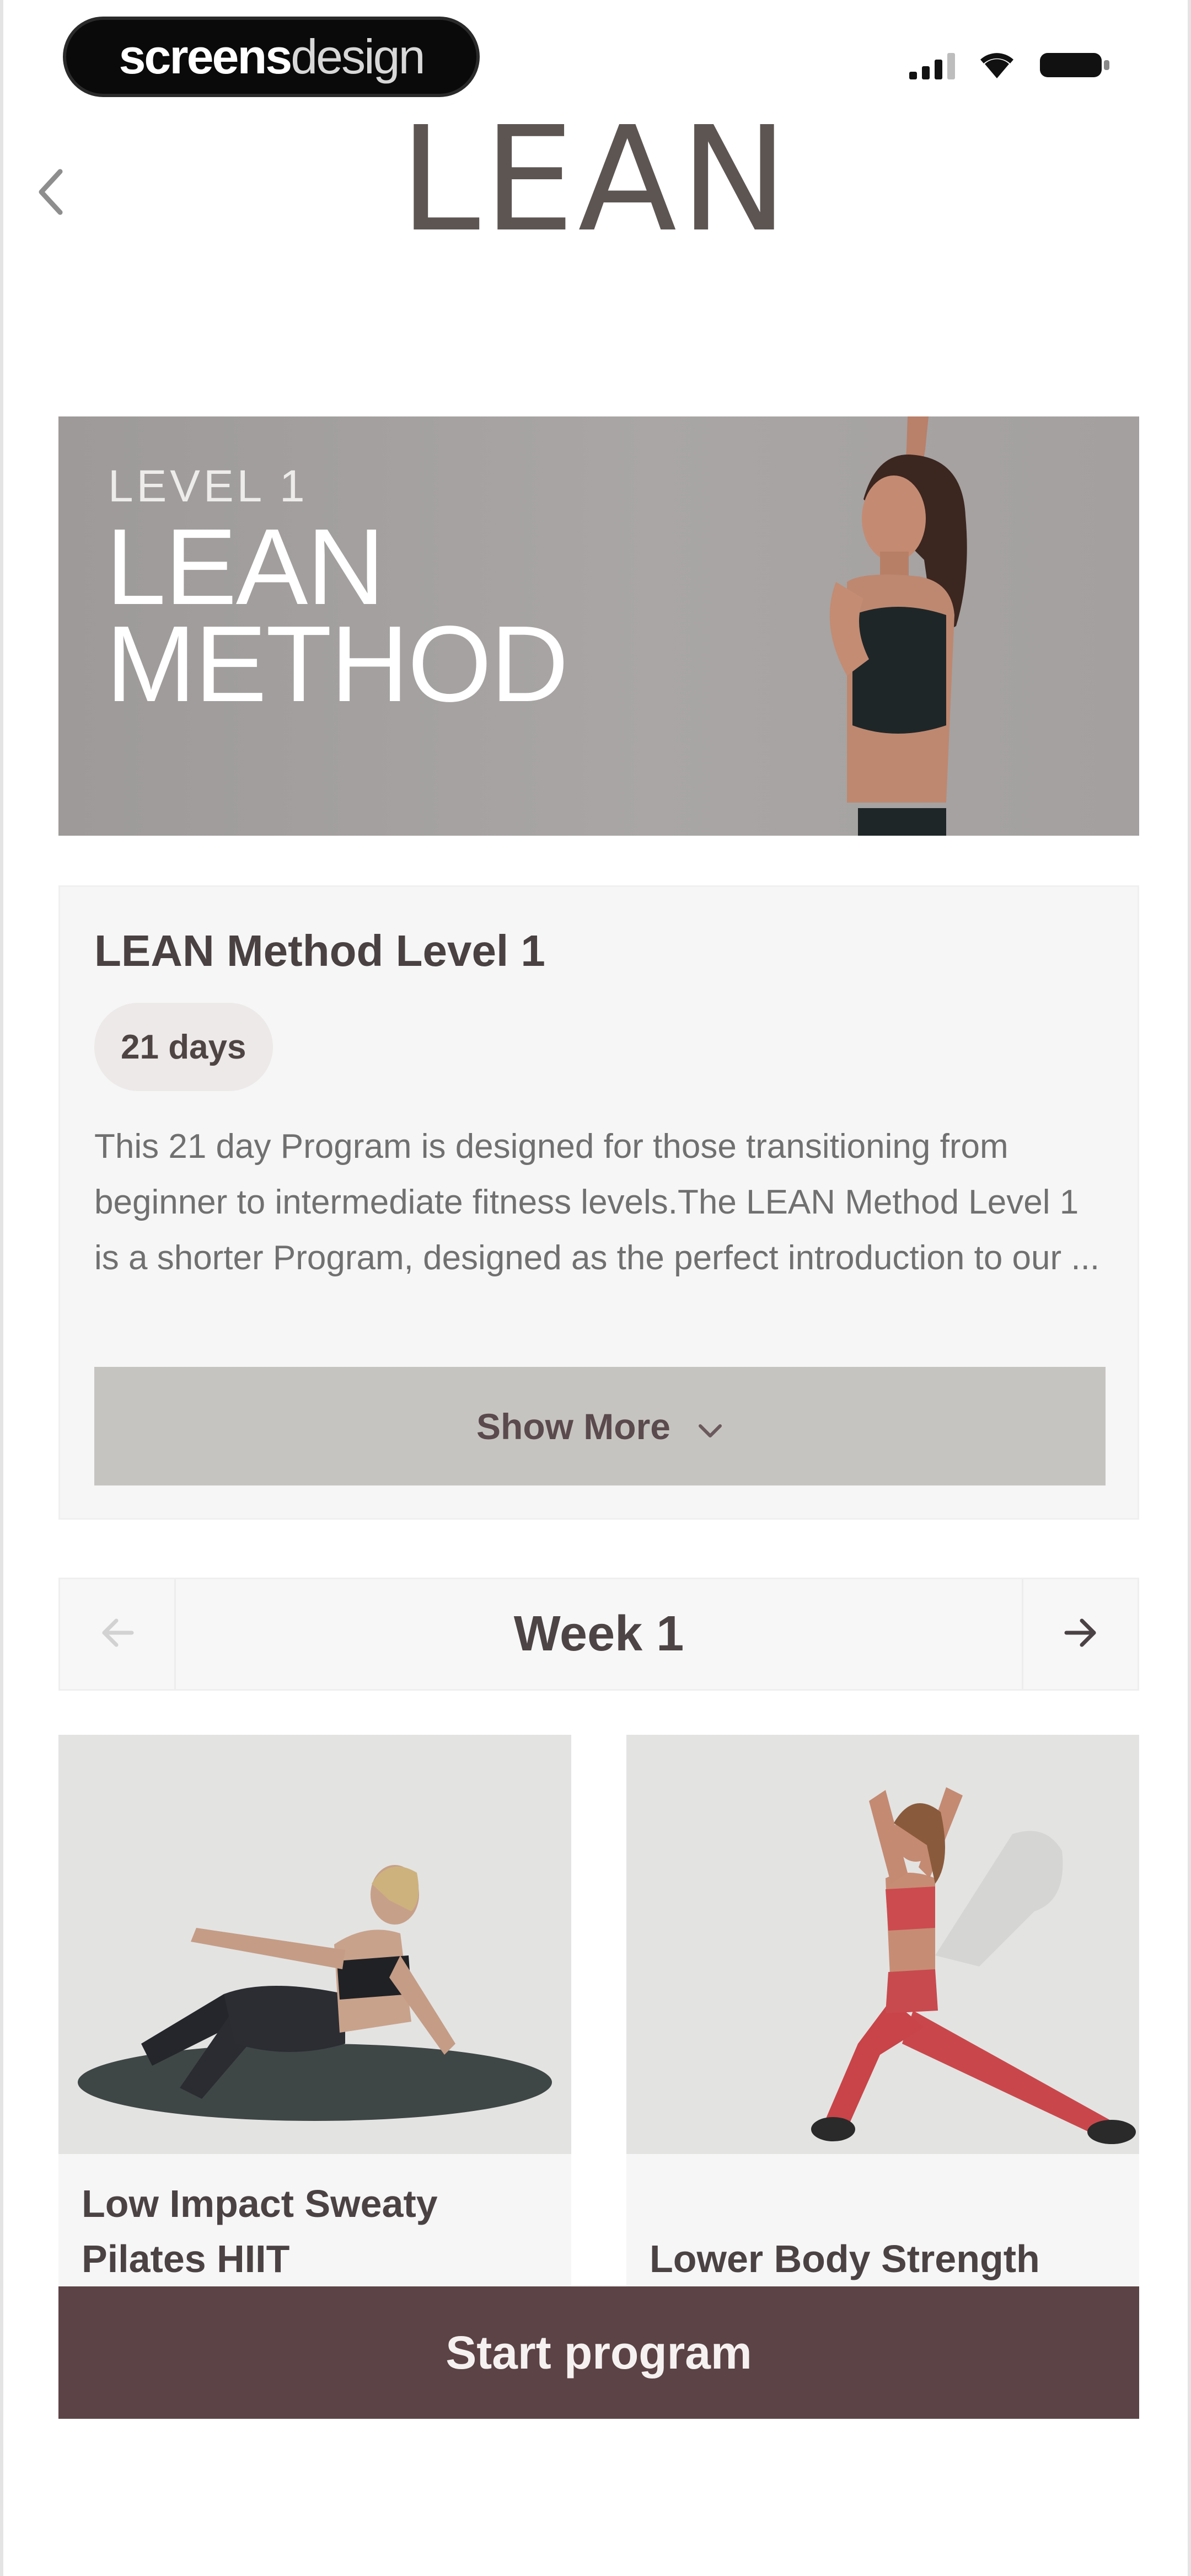 Image resolution: width=1191 pixels, height=2576 pixels. I want to click on show-more-label: Show More, so click(573, 1426).